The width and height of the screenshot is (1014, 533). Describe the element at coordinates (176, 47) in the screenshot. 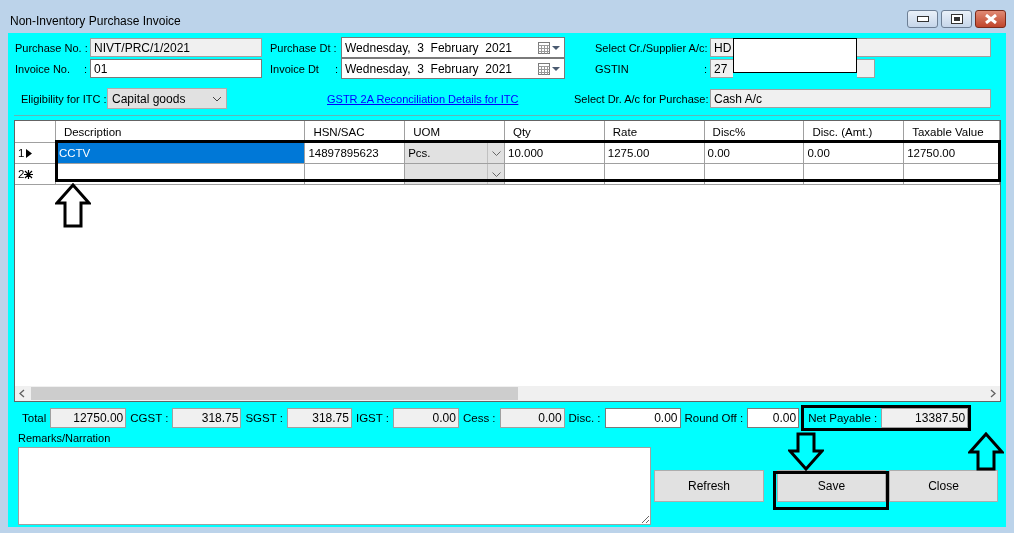

I see `text-field: NIVT/PRC/1/2021` at that location.